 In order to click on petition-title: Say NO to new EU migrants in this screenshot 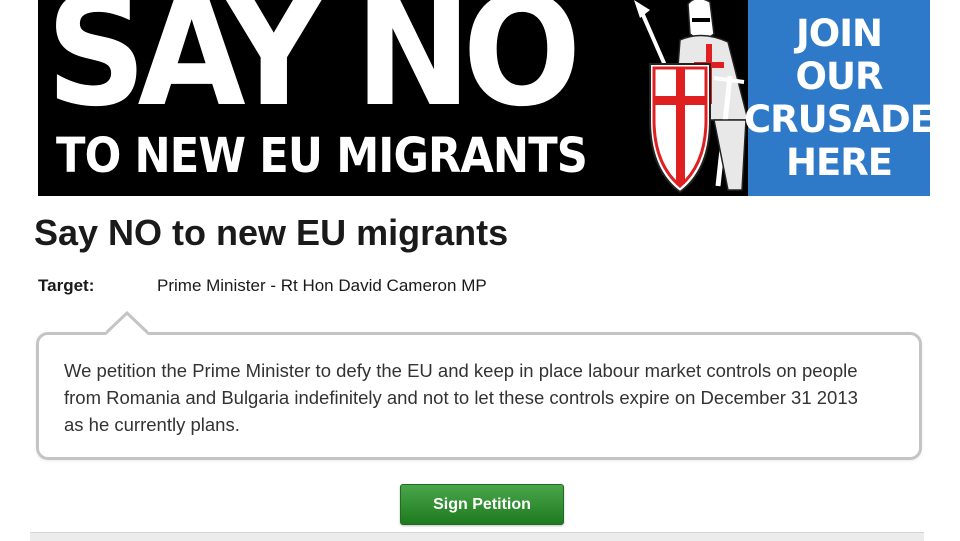, I will do `click(271, 232)`.